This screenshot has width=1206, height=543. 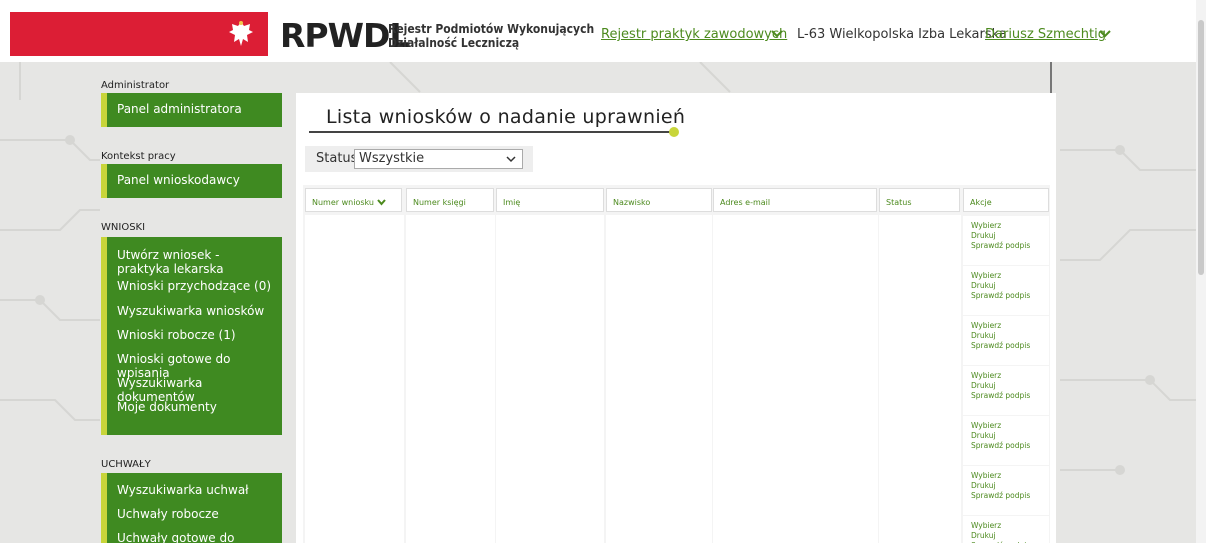 I want to click on menu-item-incoming: Wnioski przychodzące (0), so click(x=194, y=291).